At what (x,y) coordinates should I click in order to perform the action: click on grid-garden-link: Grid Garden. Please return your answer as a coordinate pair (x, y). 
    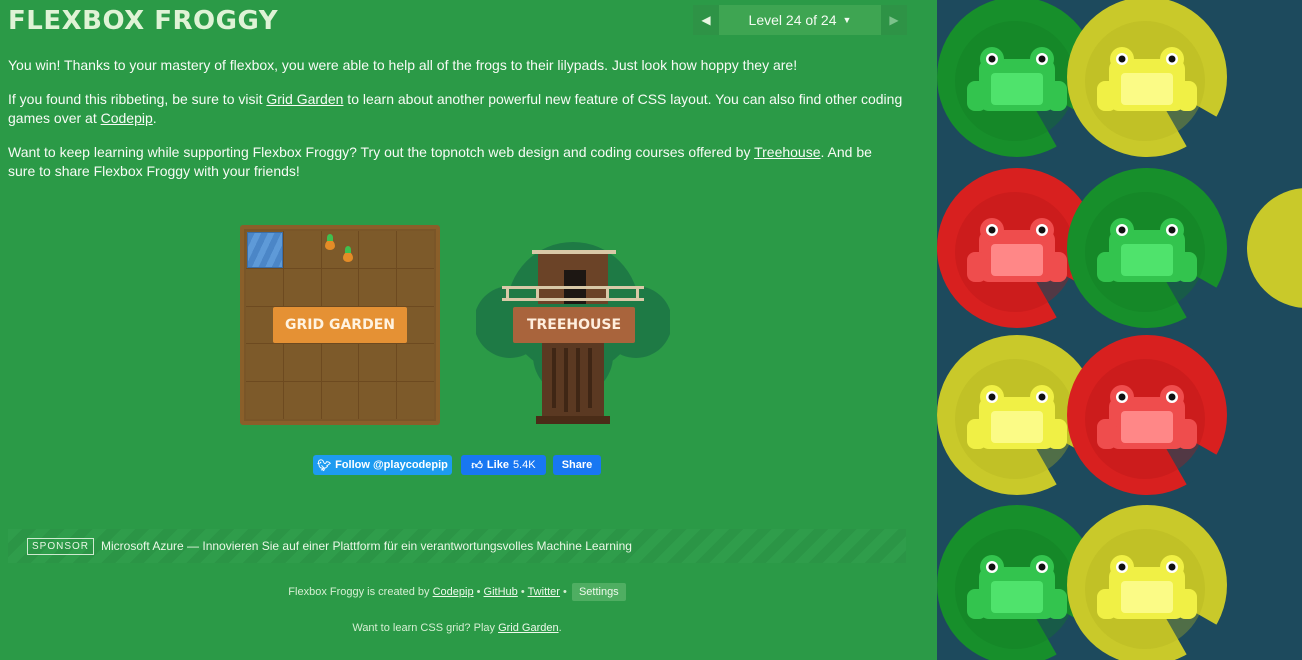
    Looking at the image, I should click on (304, 99).